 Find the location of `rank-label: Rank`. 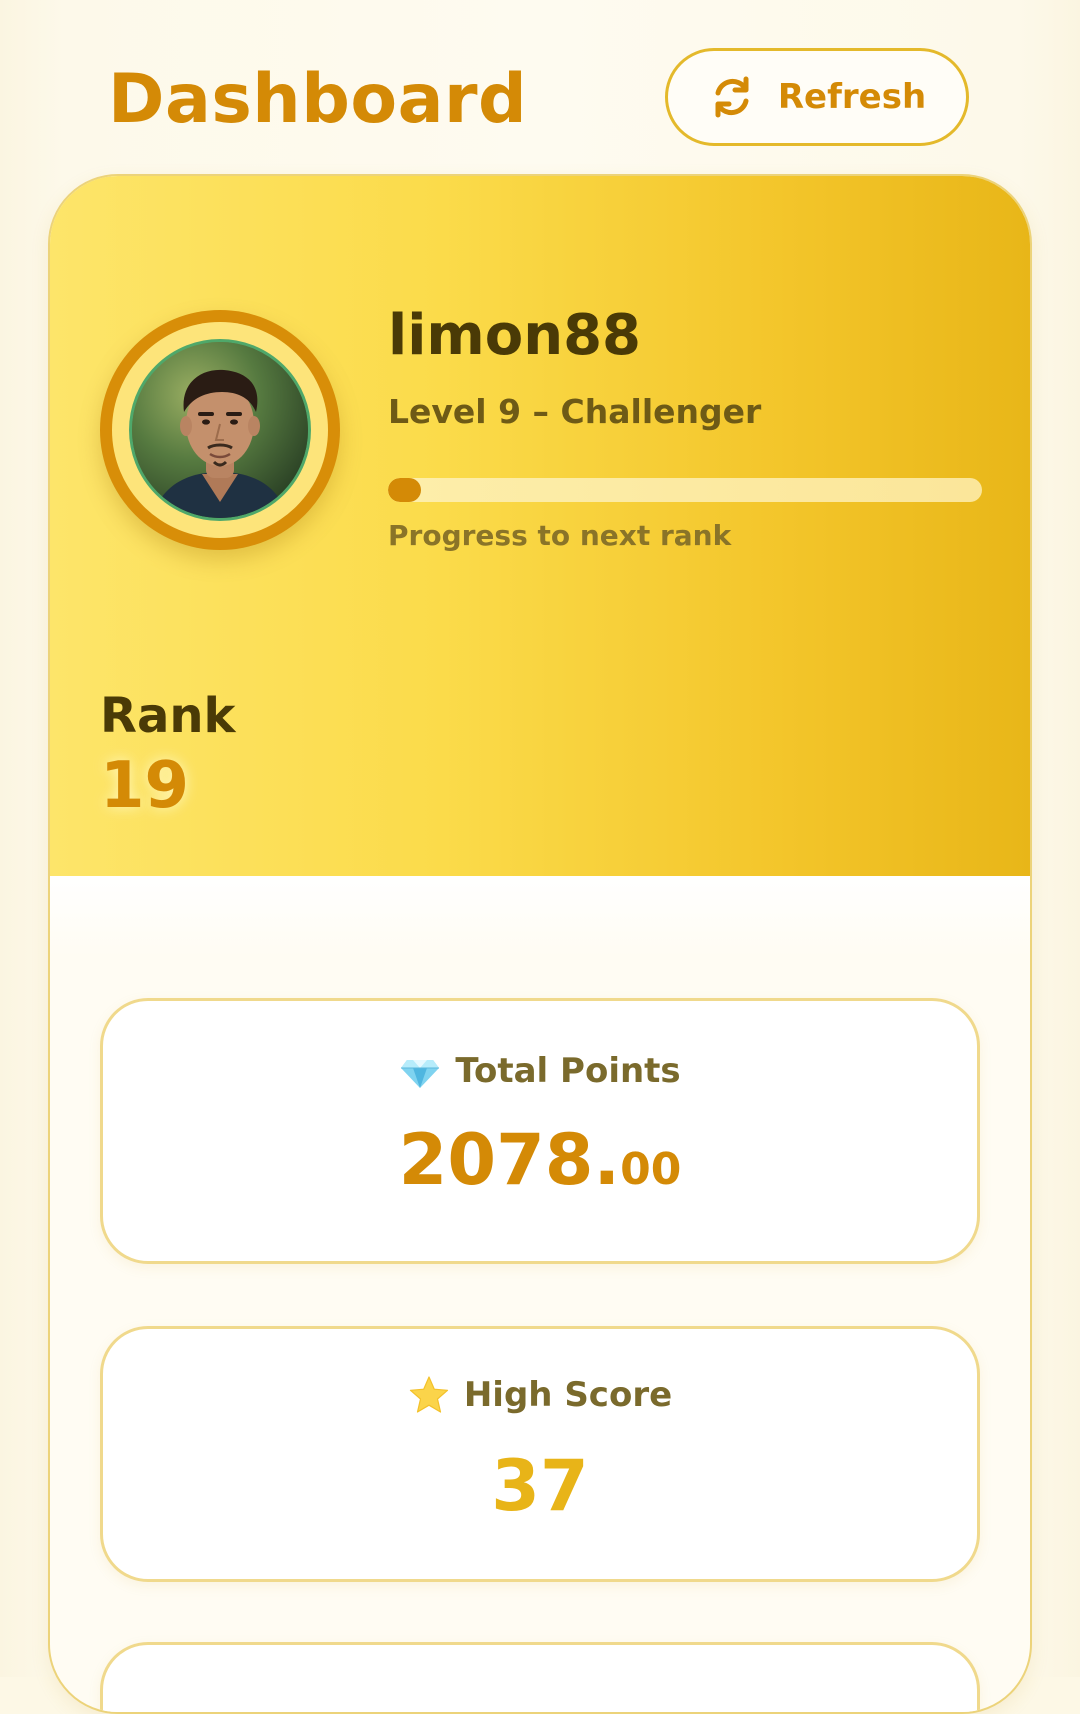

rank-label: Rank is located at coordinates (168, 716).